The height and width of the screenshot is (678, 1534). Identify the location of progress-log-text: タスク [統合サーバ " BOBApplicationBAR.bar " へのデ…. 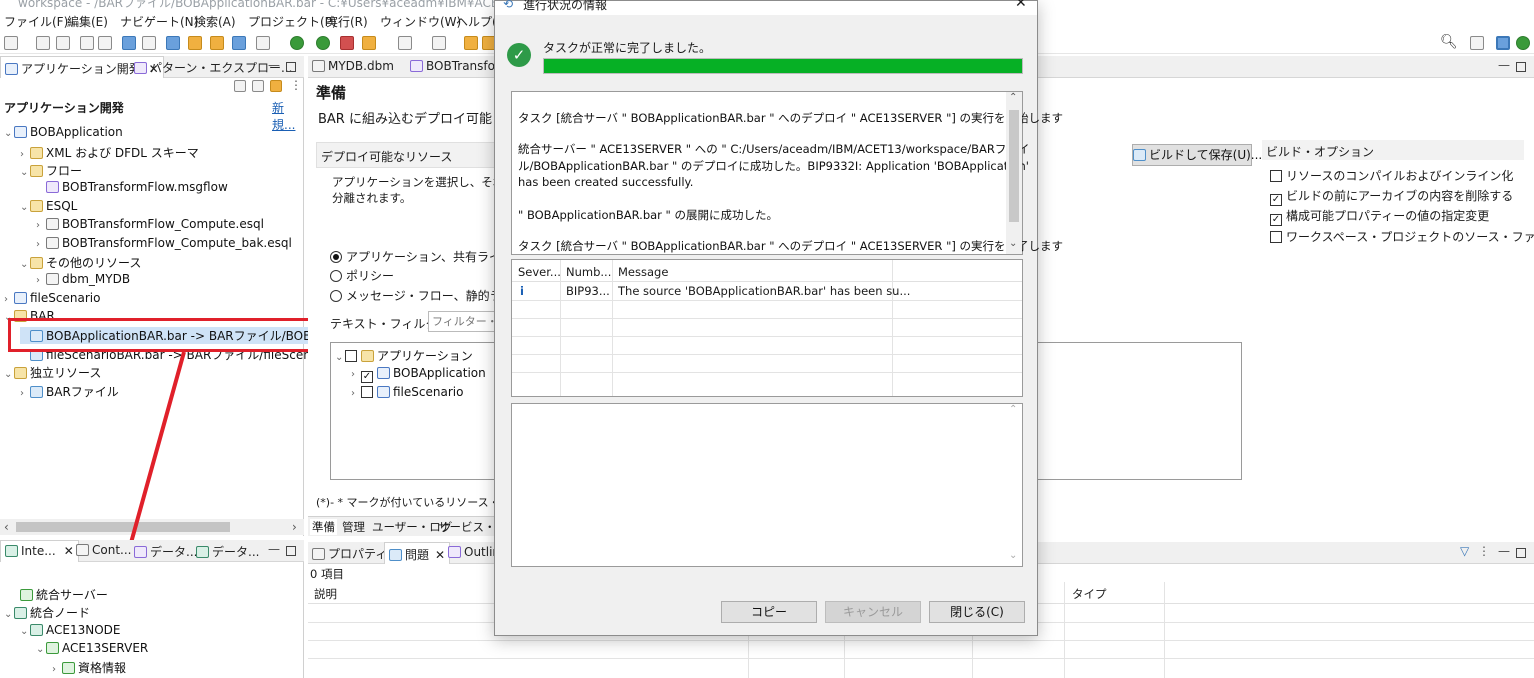
(787, 173).